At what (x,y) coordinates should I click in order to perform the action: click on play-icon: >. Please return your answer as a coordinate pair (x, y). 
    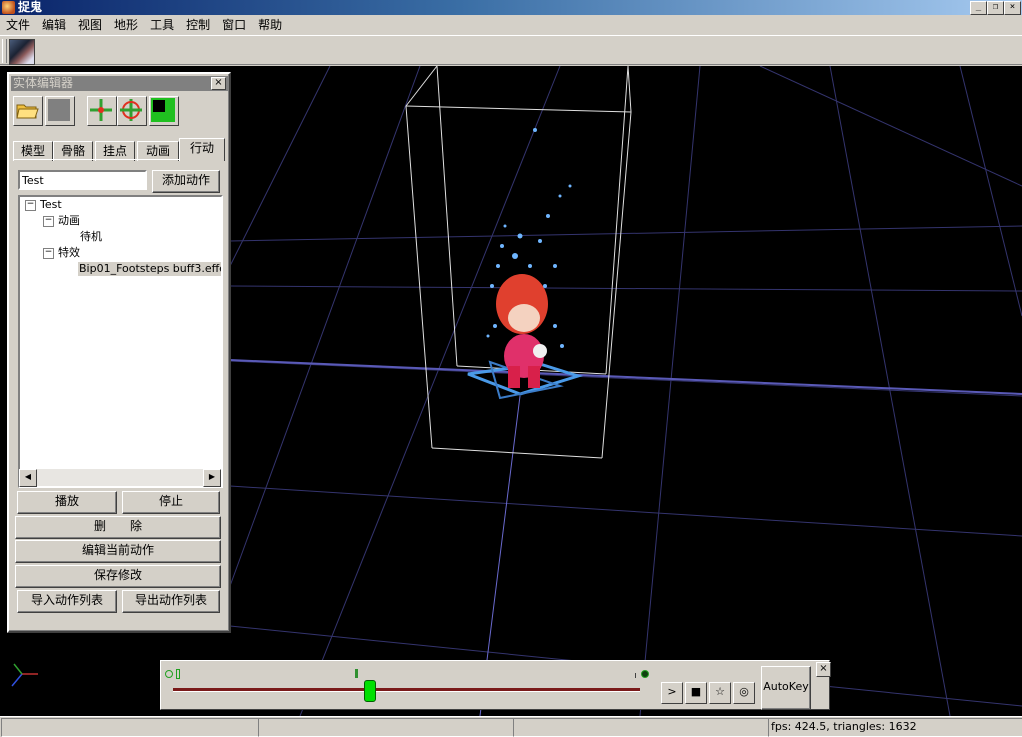
    Looking at the image, I should click on (672, 693).